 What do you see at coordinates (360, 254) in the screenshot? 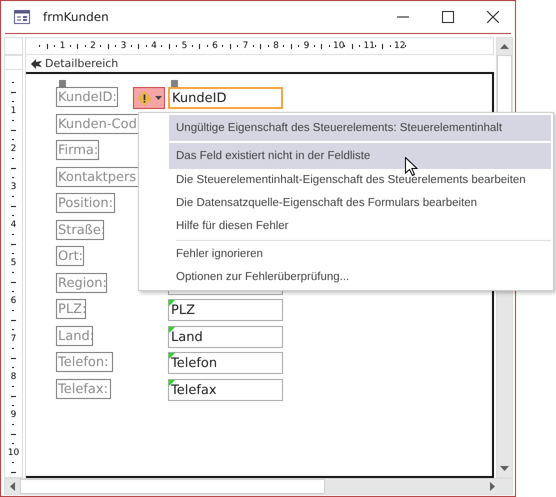
I see `menu-item: Fehler ignorieren` at bounding box center [360, 254].